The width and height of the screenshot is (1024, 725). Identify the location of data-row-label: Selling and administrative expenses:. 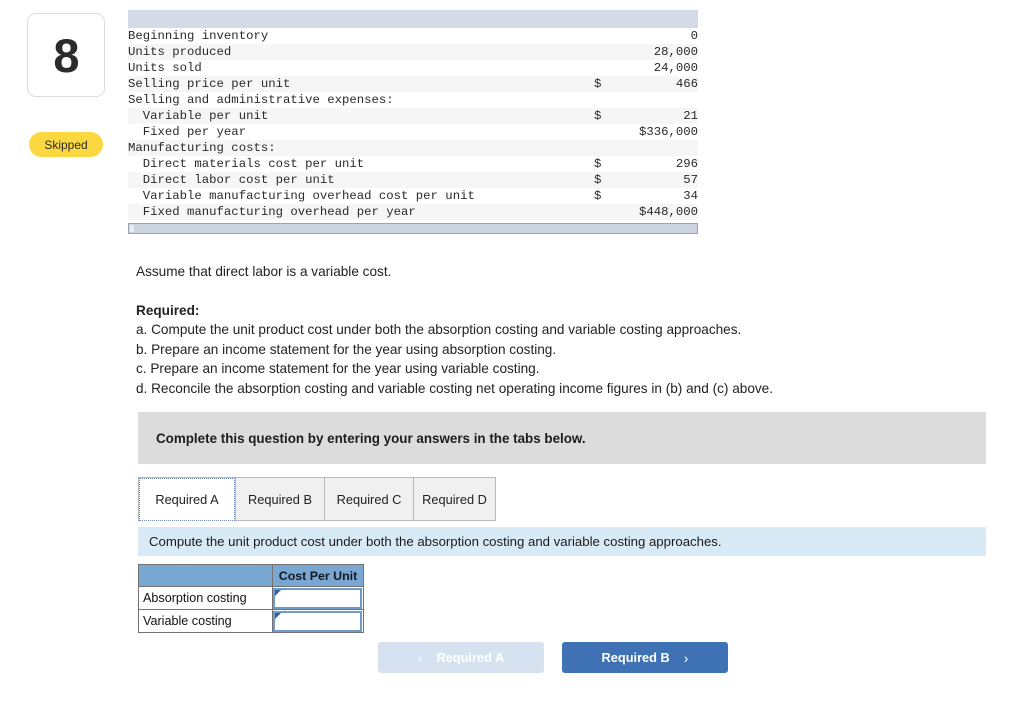
(261, 100).